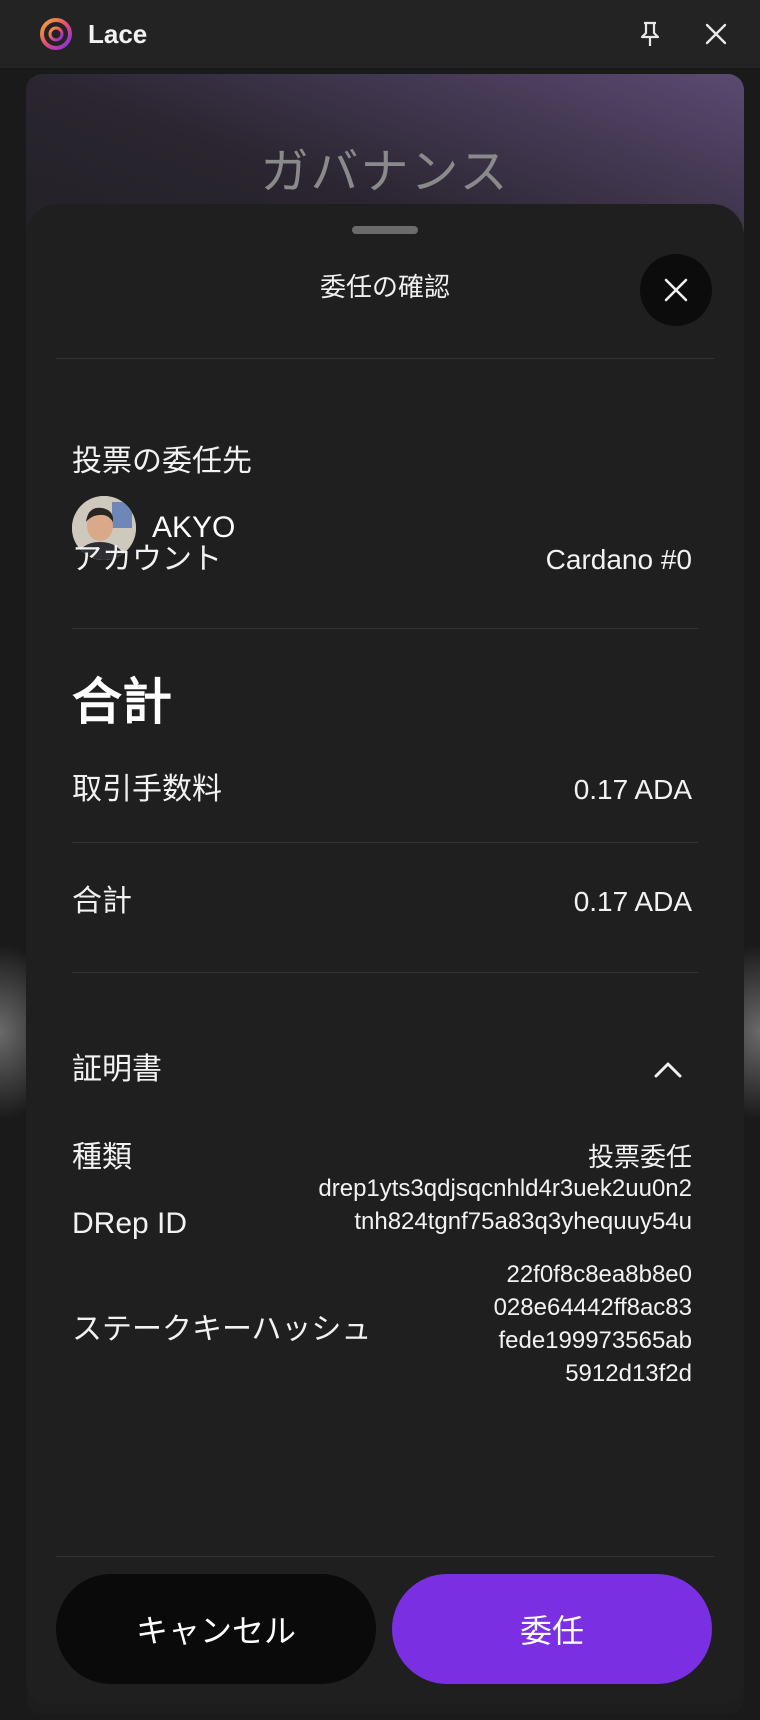 The width and height of the screenshot is (760, 1720). Describe the element at coordinates (118, 34) in the screenshot. I see `app-title: Lace` at that location.